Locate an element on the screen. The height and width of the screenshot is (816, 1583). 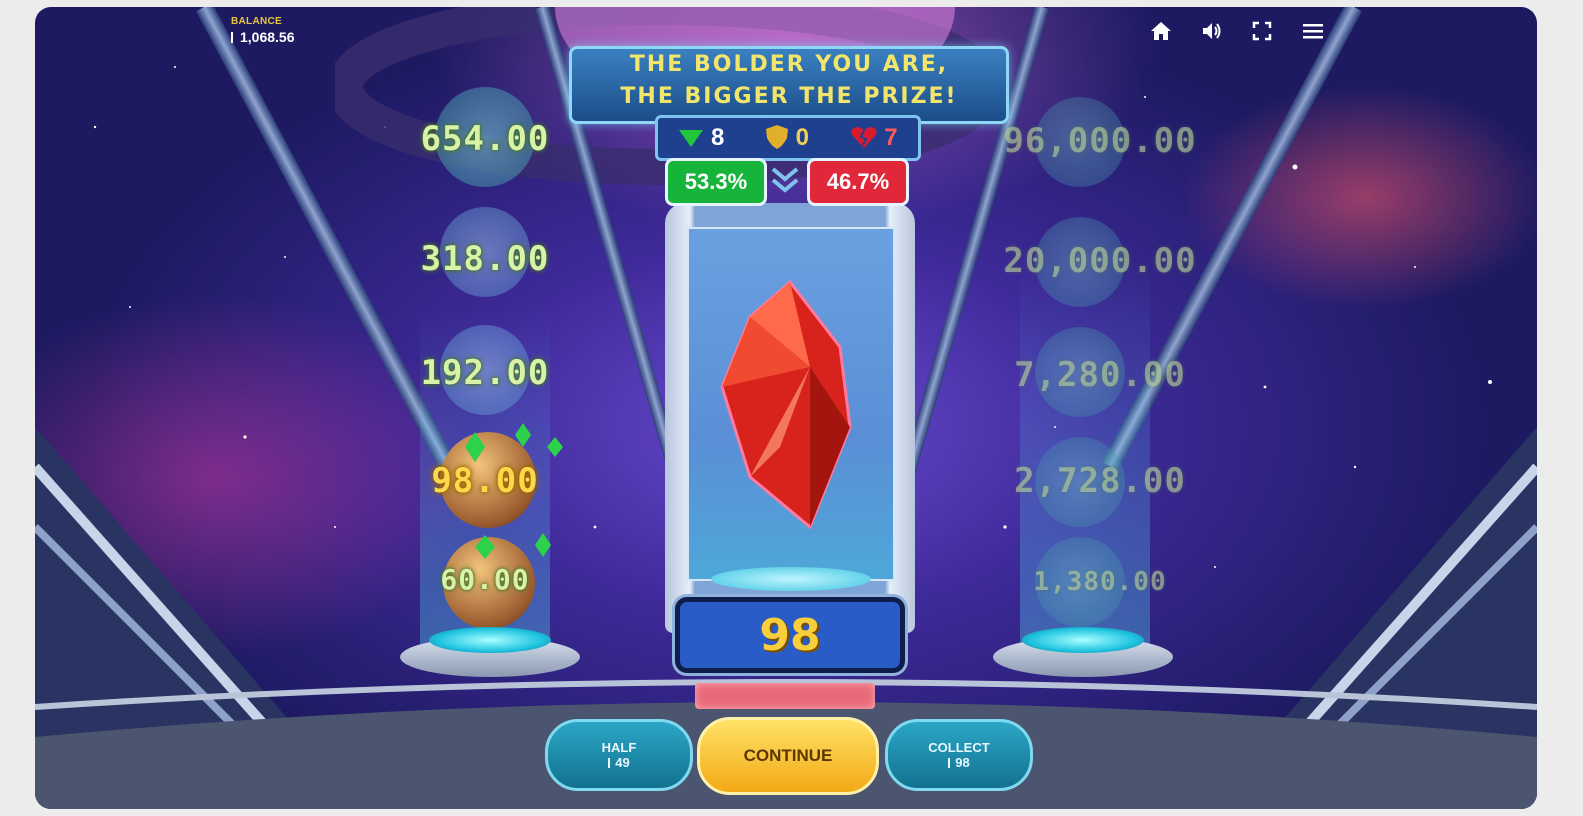
gem-counters: 8 0 7 is located at coordinates (788, 138).